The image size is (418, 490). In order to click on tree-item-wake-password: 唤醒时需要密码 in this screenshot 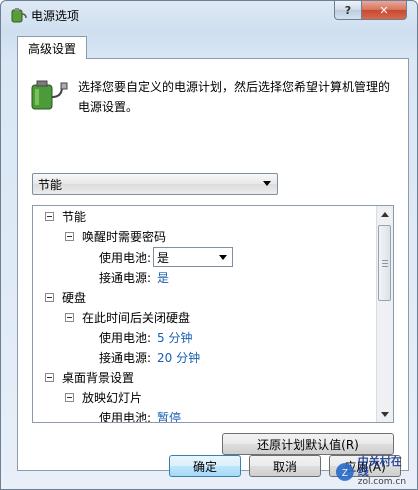, I will do `click(115, 236)`.